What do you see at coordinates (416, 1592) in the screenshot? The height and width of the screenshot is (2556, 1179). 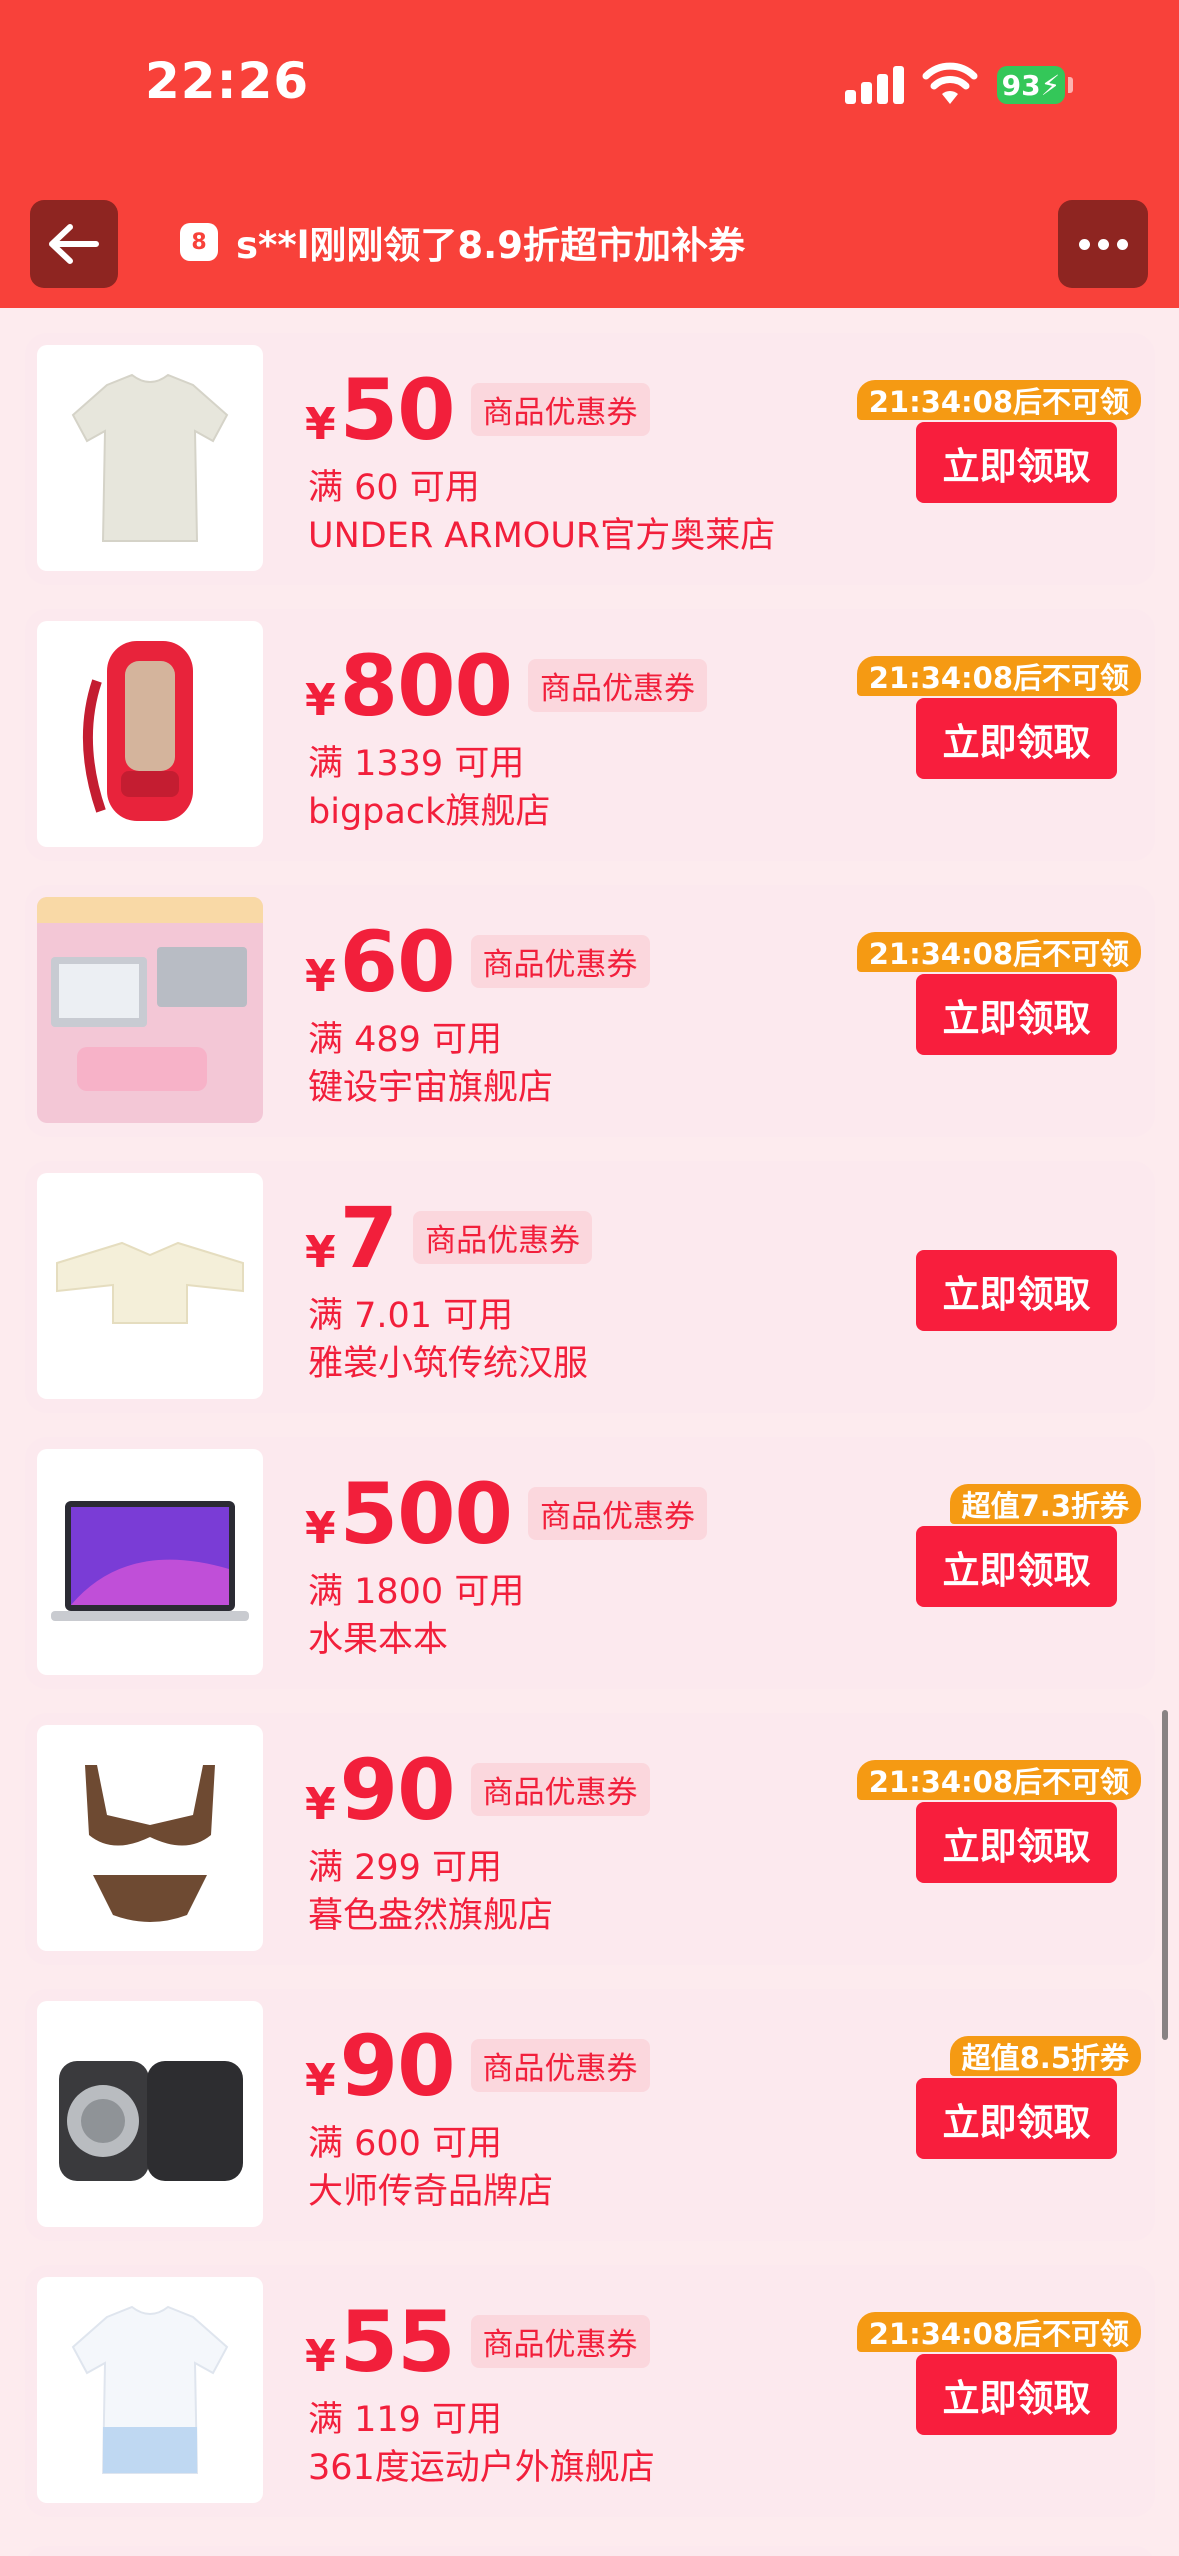 I see `coupon-condition: 满 1800 可用` at bounding box center [416, 1592].